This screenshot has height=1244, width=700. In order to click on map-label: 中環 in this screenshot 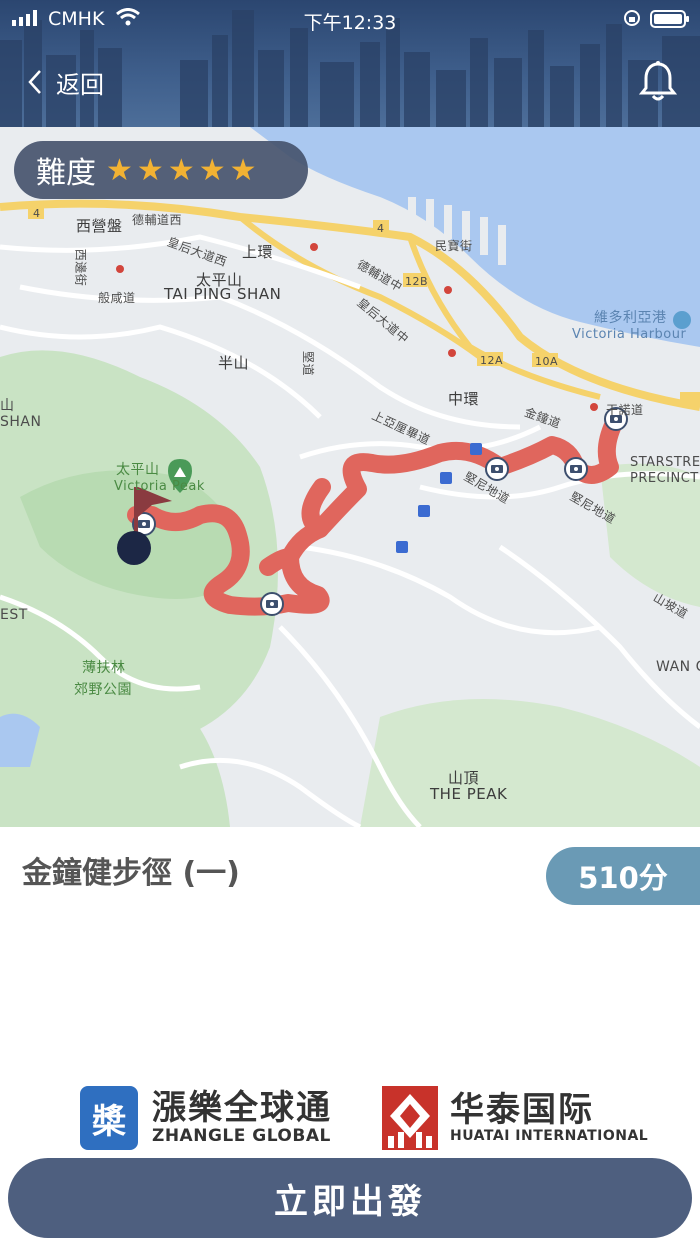, I will do `click(464, 399)`.